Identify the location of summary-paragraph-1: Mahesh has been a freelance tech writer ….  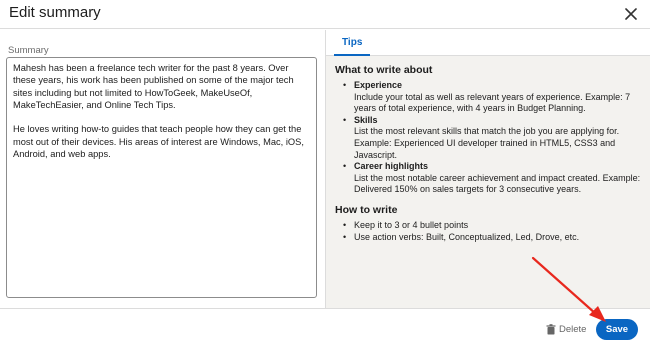
(153, 86).